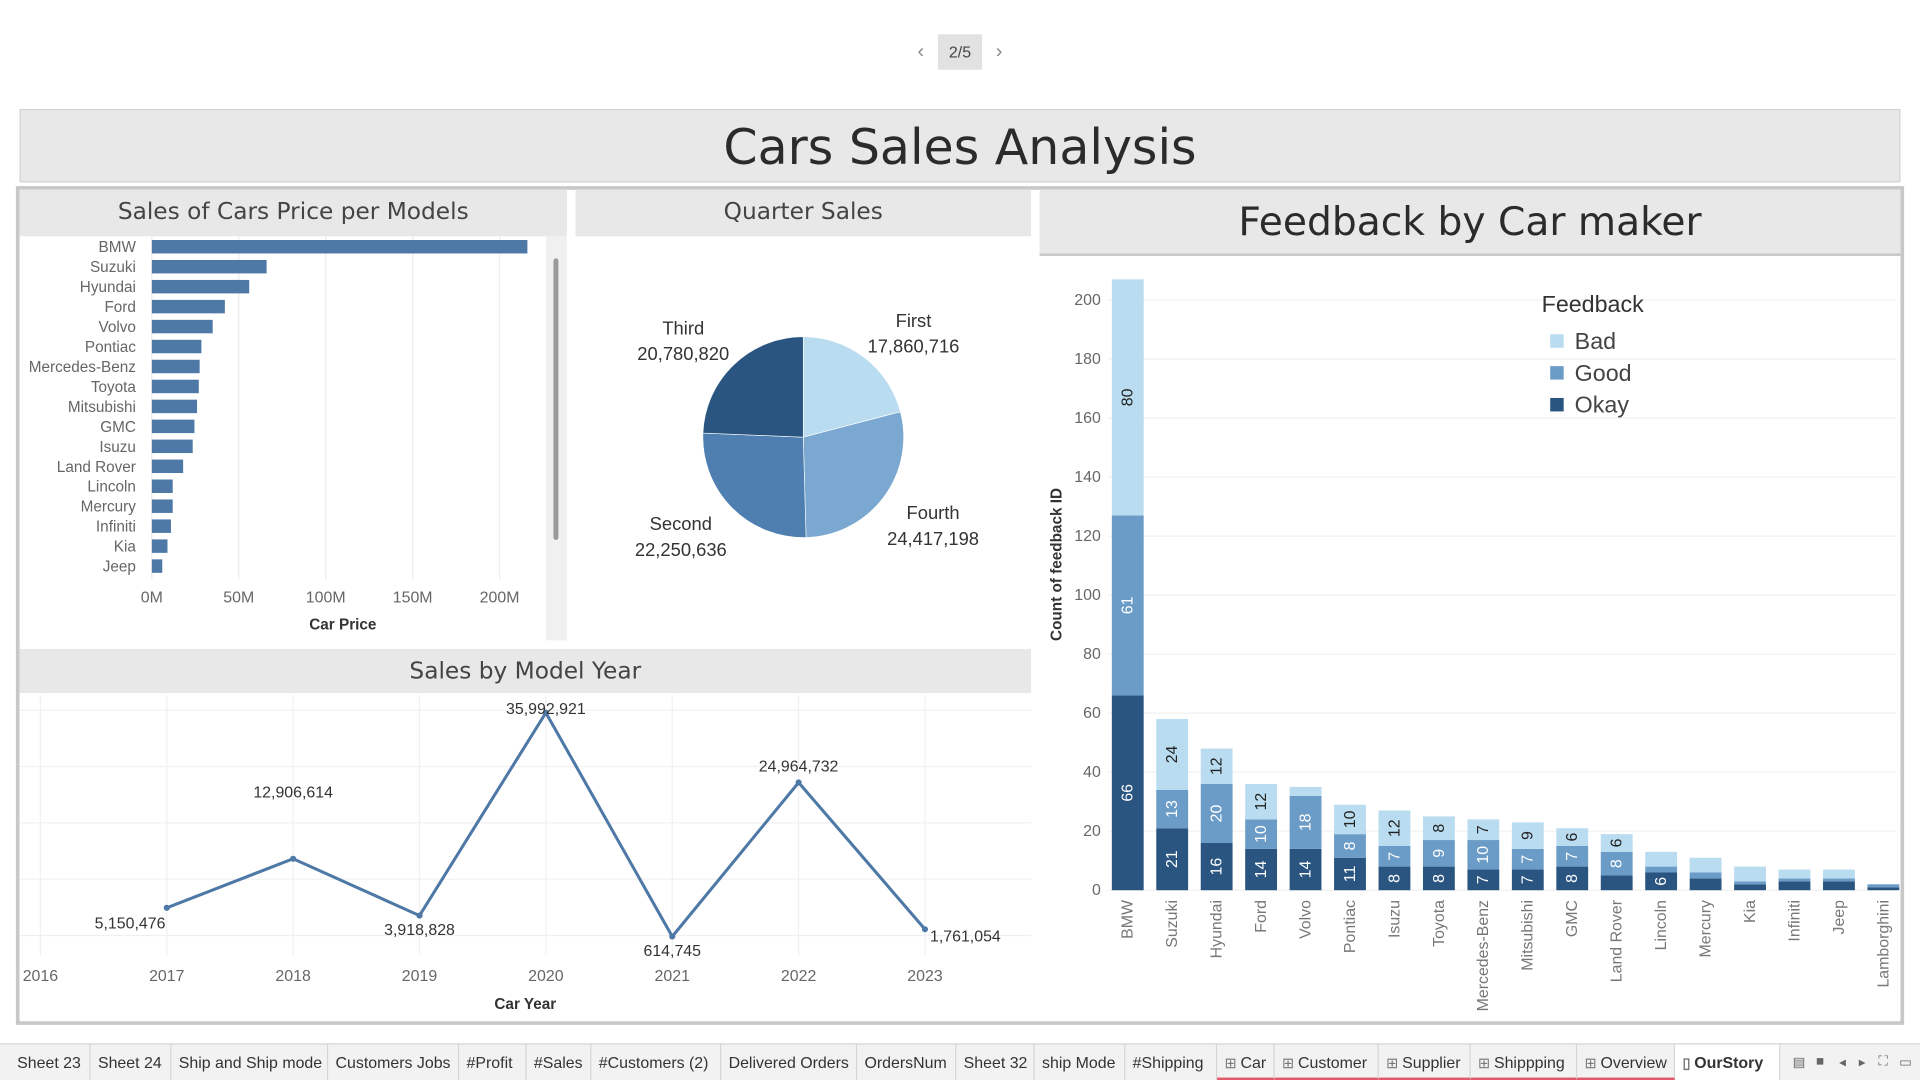 The image size is (1920, 1080). Describe the element at coordinates (925, 976) in the screenshot. I see `year-x-tick-label: 2023` at that location.